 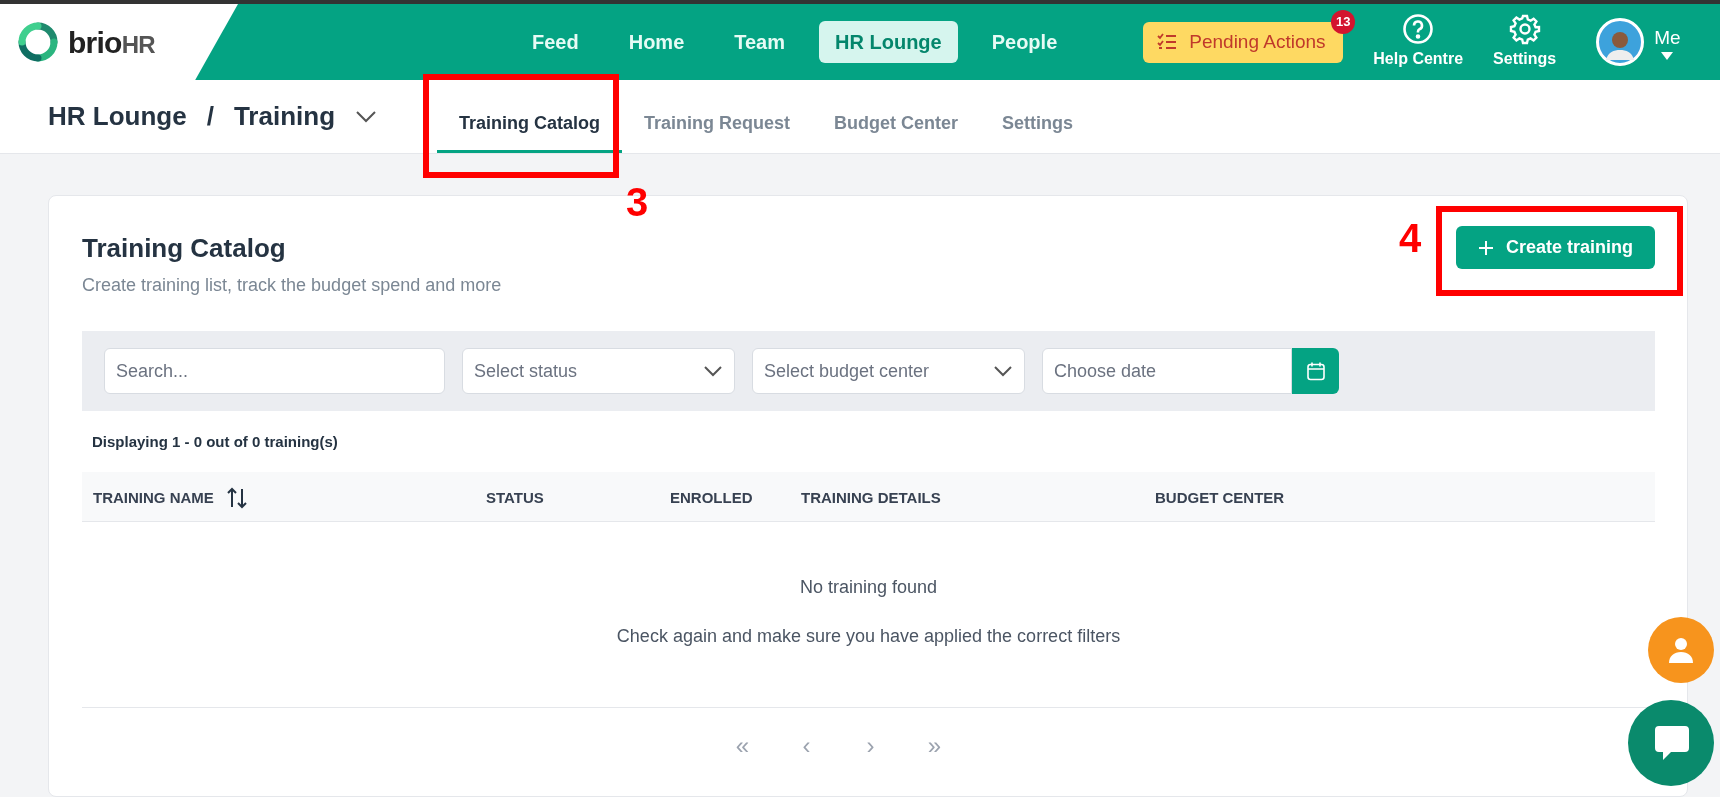 What do you see at coordinates (530, 116) in the screenshot?
I see `tab: Training Catalog` at bounding box center [530, 116].